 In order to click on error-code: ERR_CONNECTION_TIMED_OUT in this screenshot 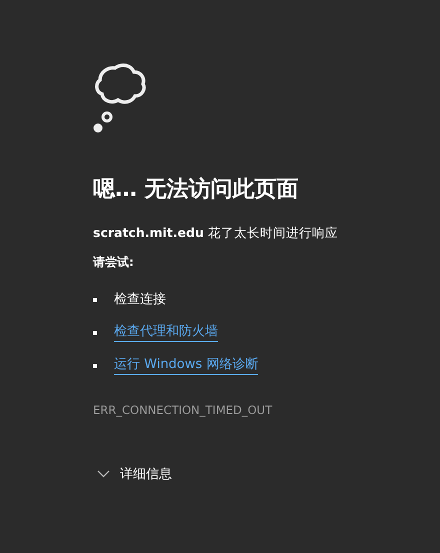, I will do `click(183, 410)`.